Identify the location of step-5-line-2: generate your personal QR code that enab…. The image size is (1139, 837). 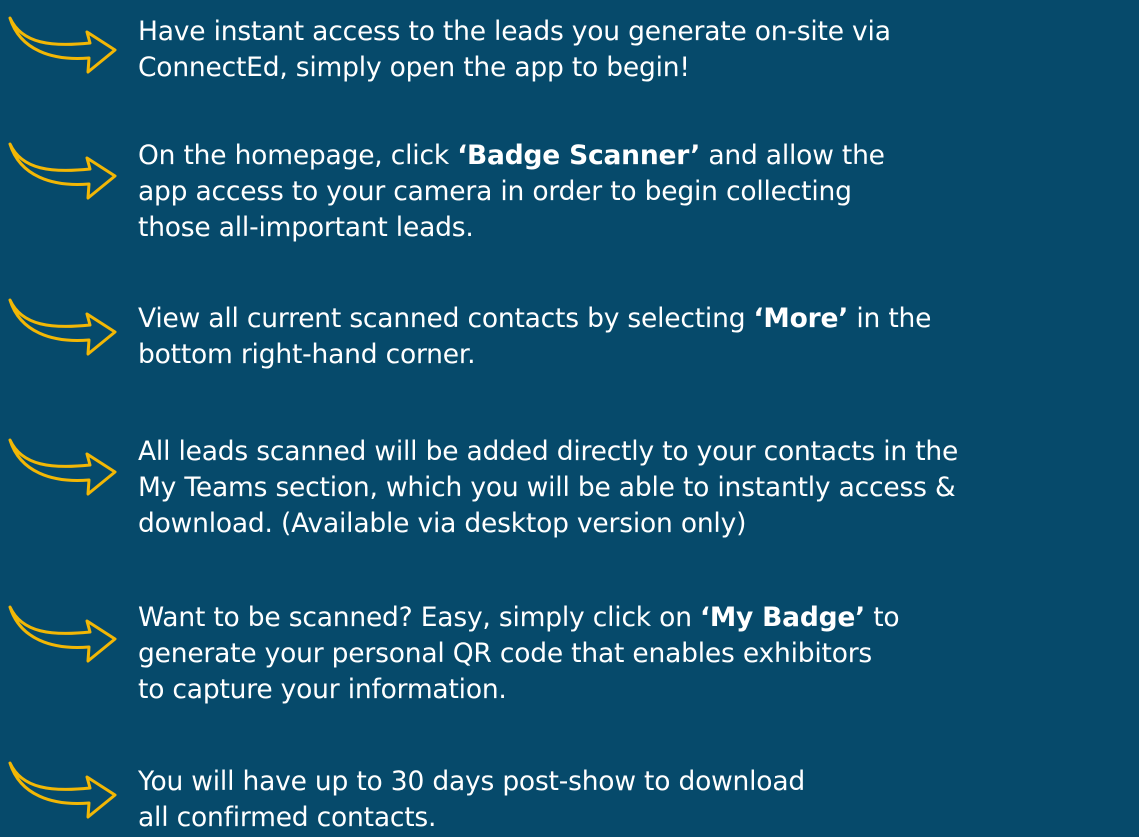
(638, 654).